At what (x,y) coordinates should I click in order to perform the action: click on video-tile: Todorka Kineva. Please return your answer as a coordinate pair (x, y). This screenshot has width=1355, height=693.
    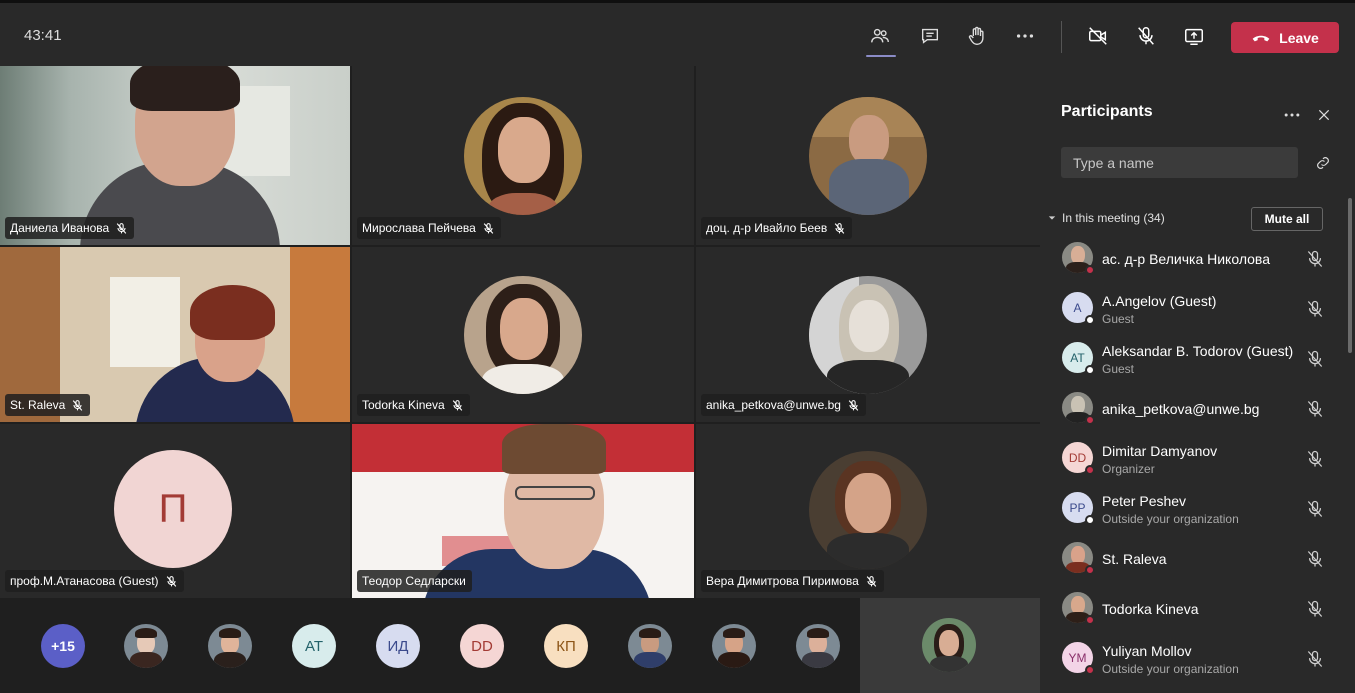
    Looking at the image, I should click on (523, 334).